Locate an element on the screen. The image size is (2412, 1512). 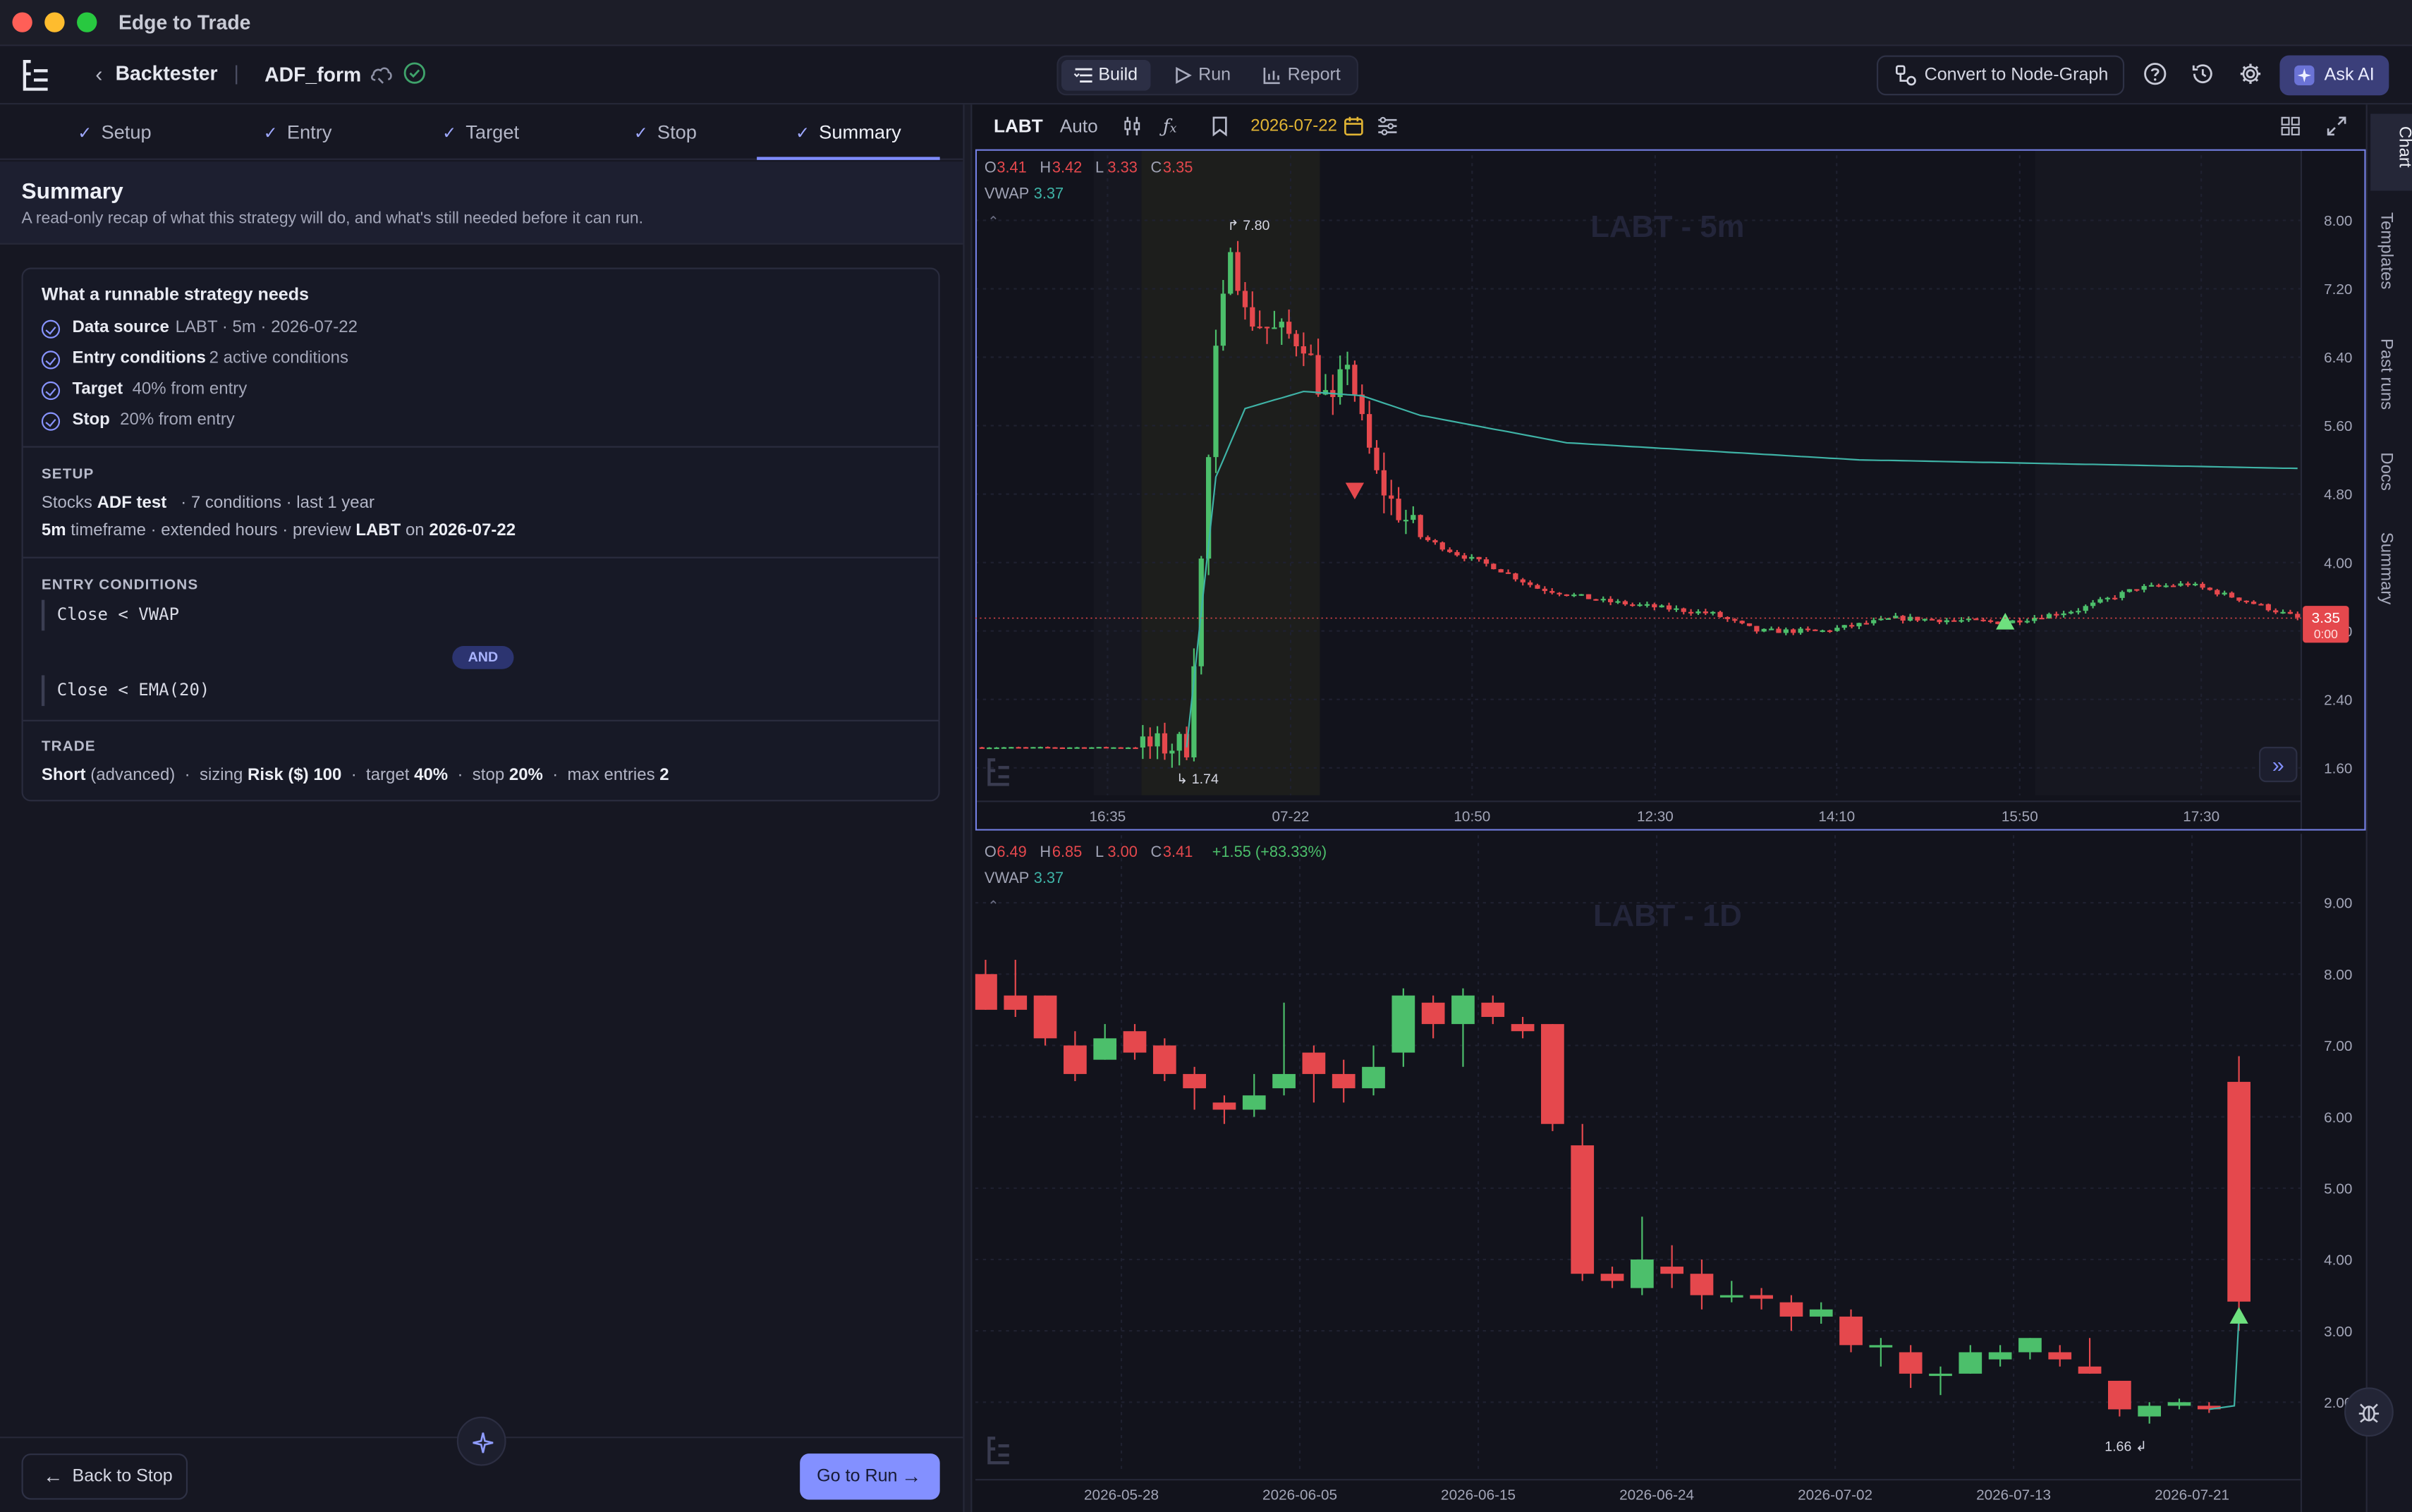
requirement-label: Target is located at coordinates (98, 388).